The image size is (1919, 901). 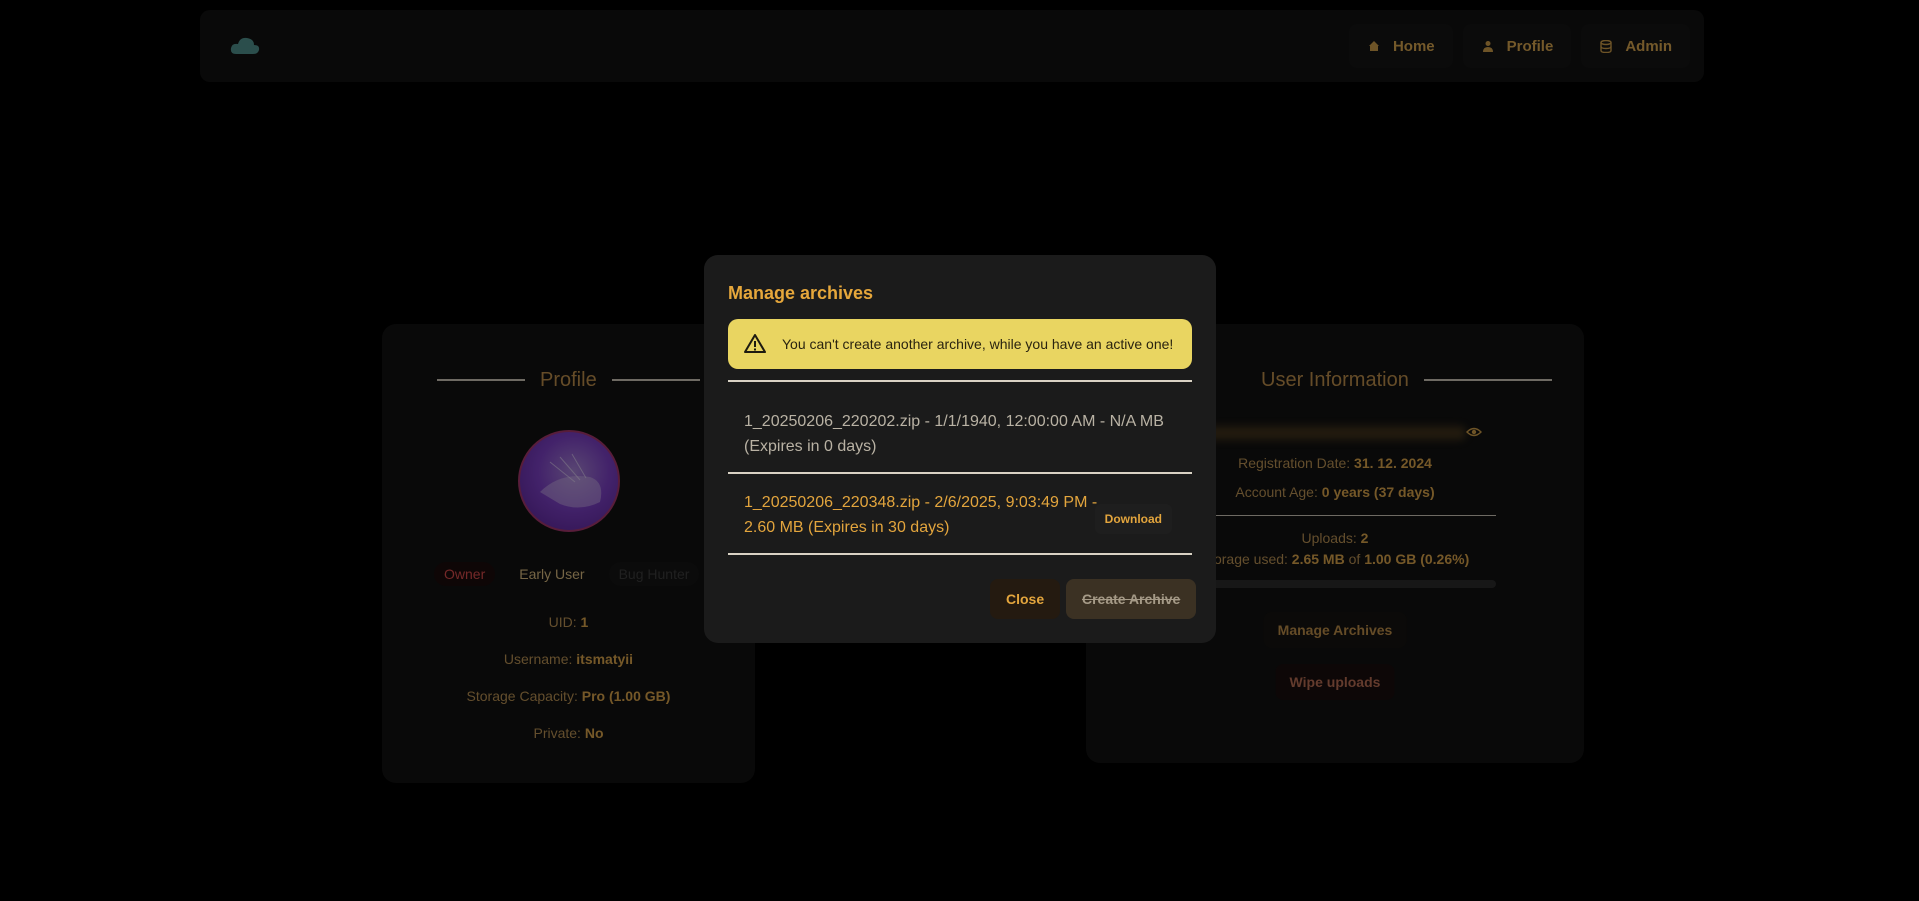 I want to click on create-archive-button: Create Archive, so click(x=1131, y=599).